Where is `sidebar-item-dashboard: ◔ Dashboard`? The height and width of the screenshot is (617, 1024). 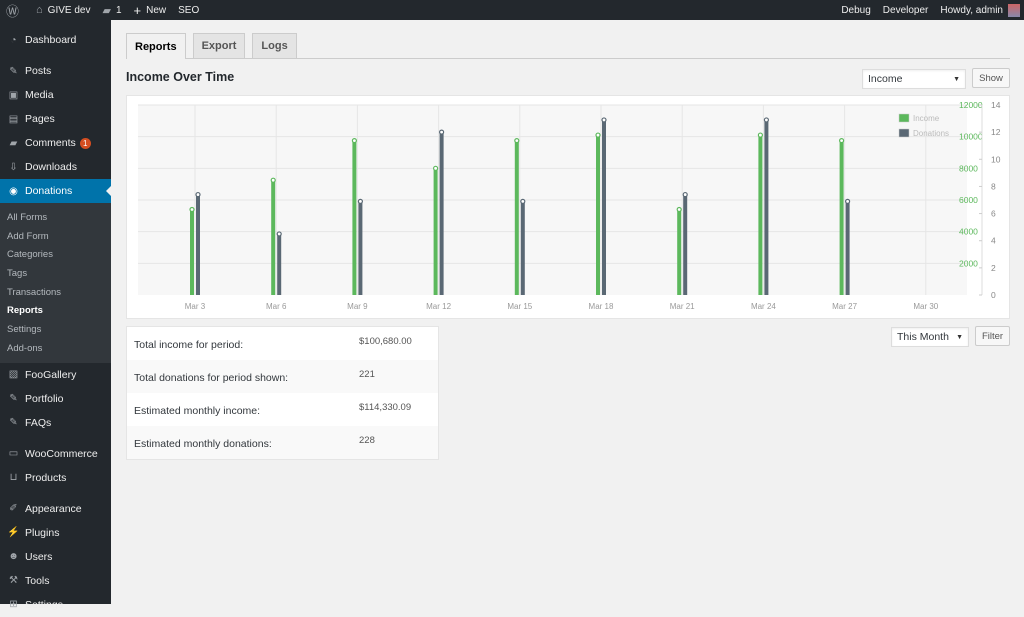 sidebar-item-dashboard: ◔ Dashboard is located at coordinates (55, 40).